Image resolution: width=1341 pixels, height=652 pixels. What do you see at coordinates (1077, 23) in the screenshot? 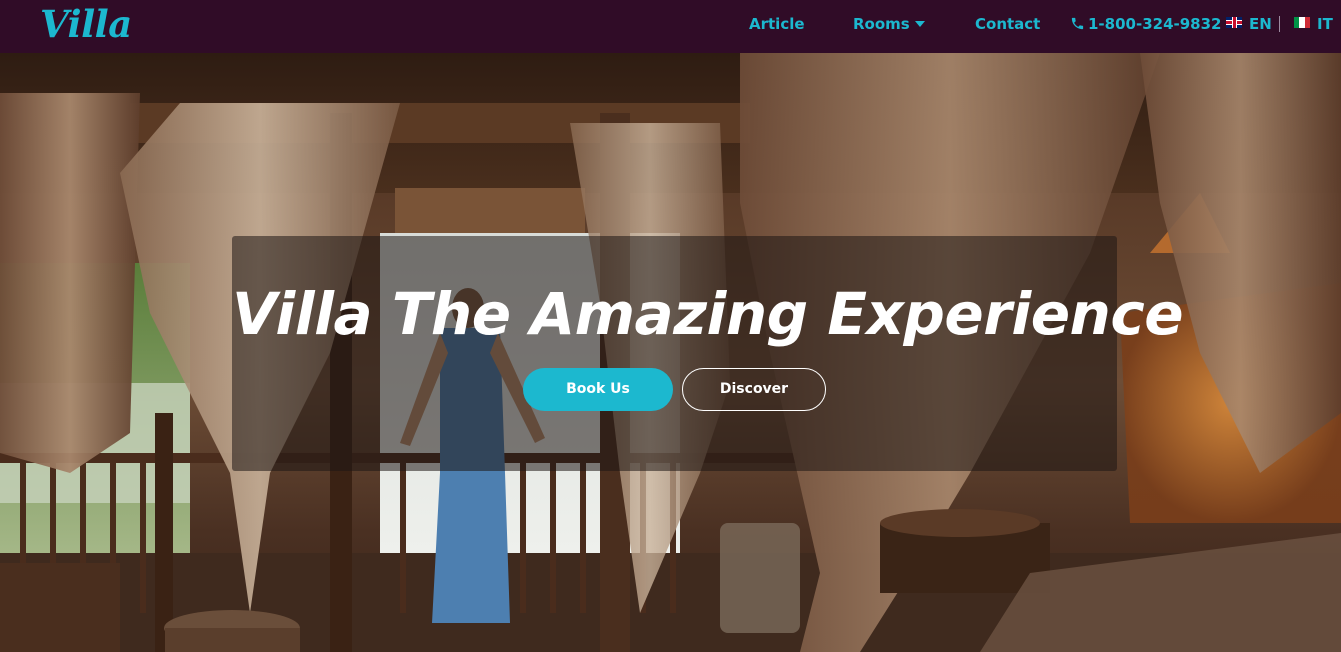
I see `phone-icon` at bounding box center [1077, 23].